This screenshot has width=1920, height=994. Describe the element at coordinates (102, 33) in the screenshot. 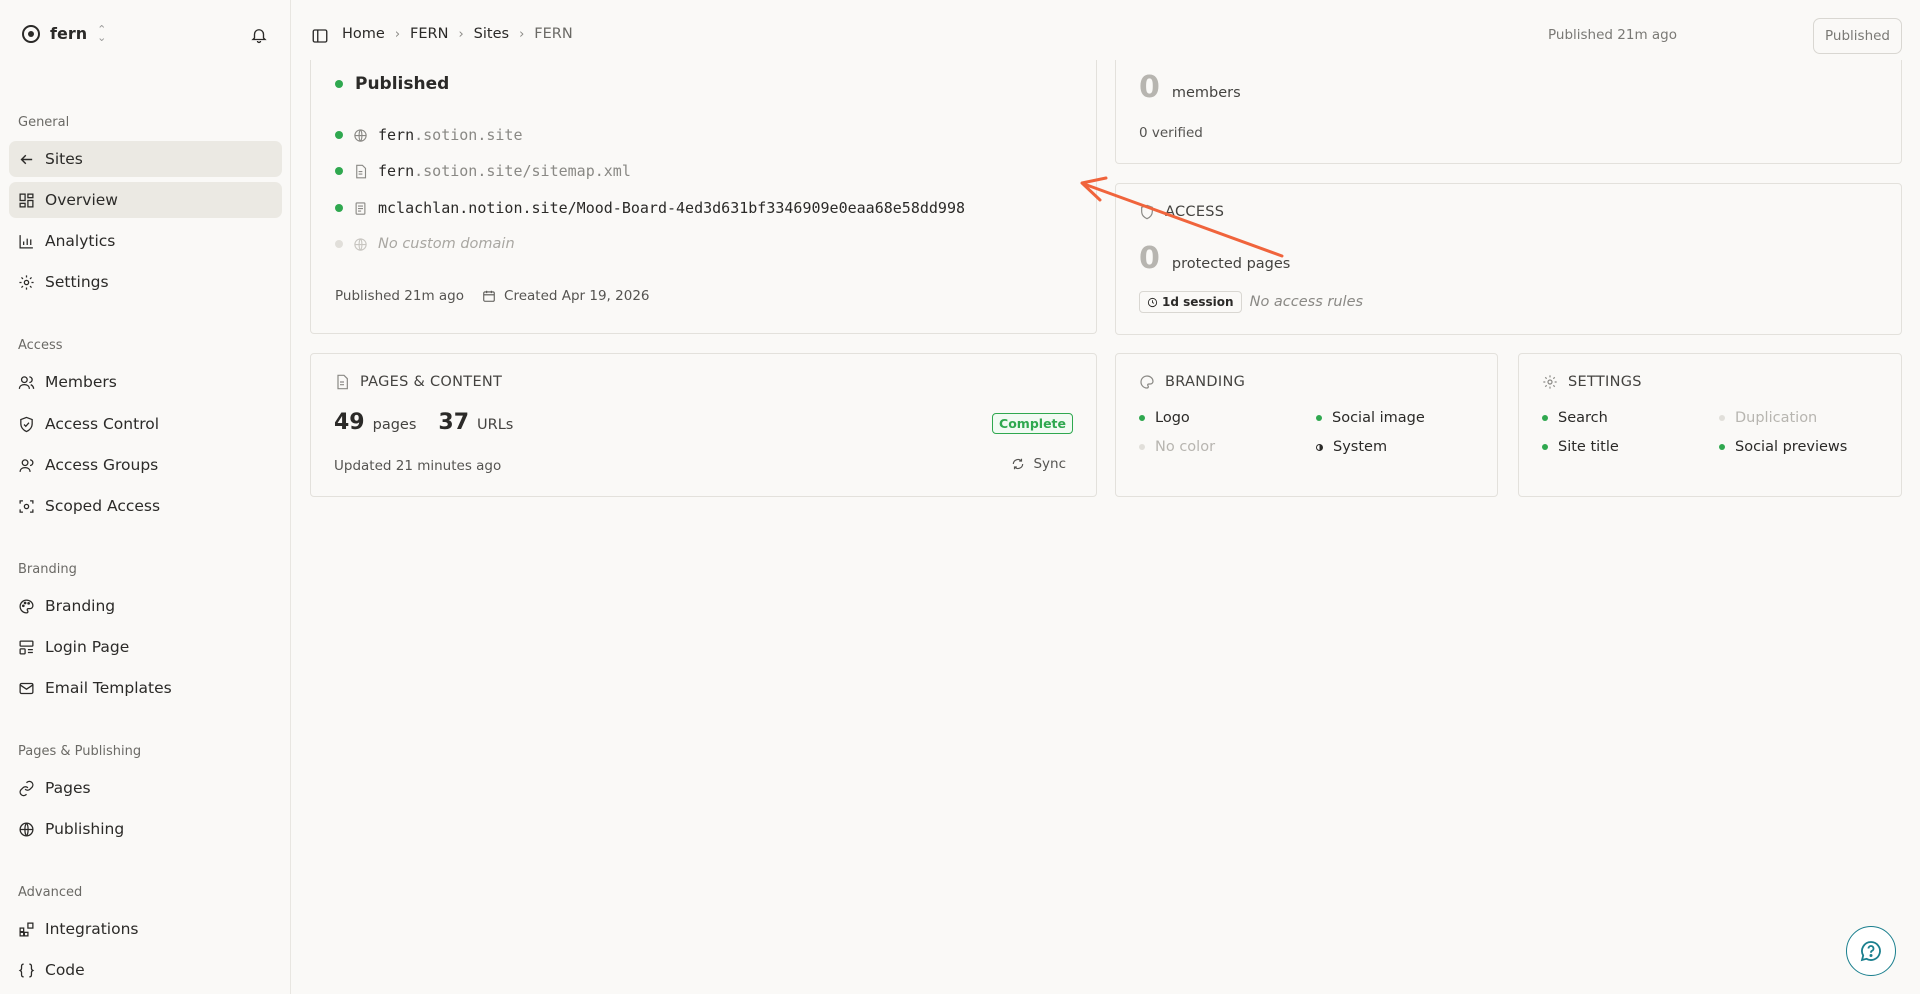

I see `chevron-up-down-icon: ⌃ ⌄` at that location.